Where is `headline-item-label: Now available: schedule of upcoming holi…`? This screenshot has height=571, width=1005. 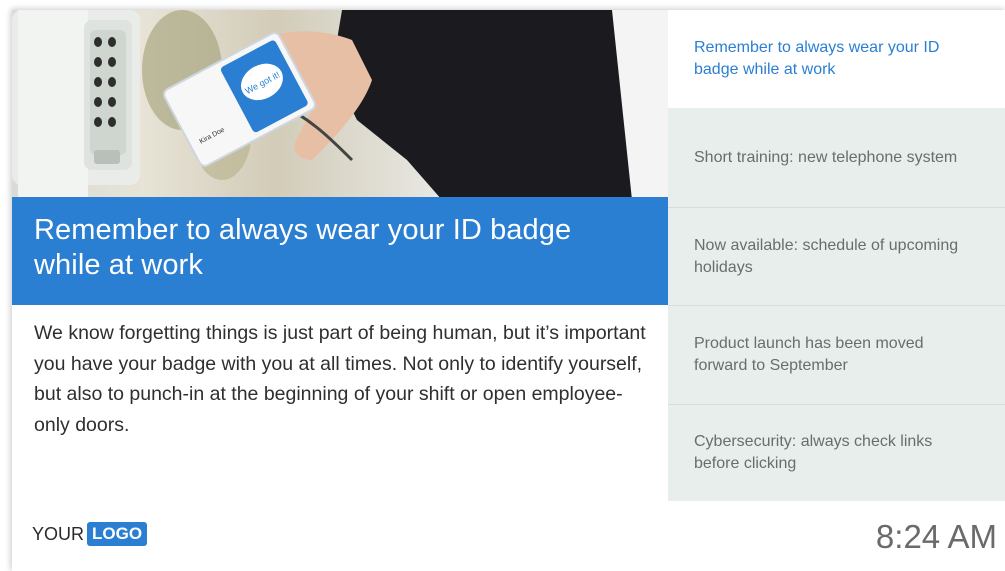 headline-item-label: Now available: schedule of upcoming holi… is located at coordinates (826, 256).